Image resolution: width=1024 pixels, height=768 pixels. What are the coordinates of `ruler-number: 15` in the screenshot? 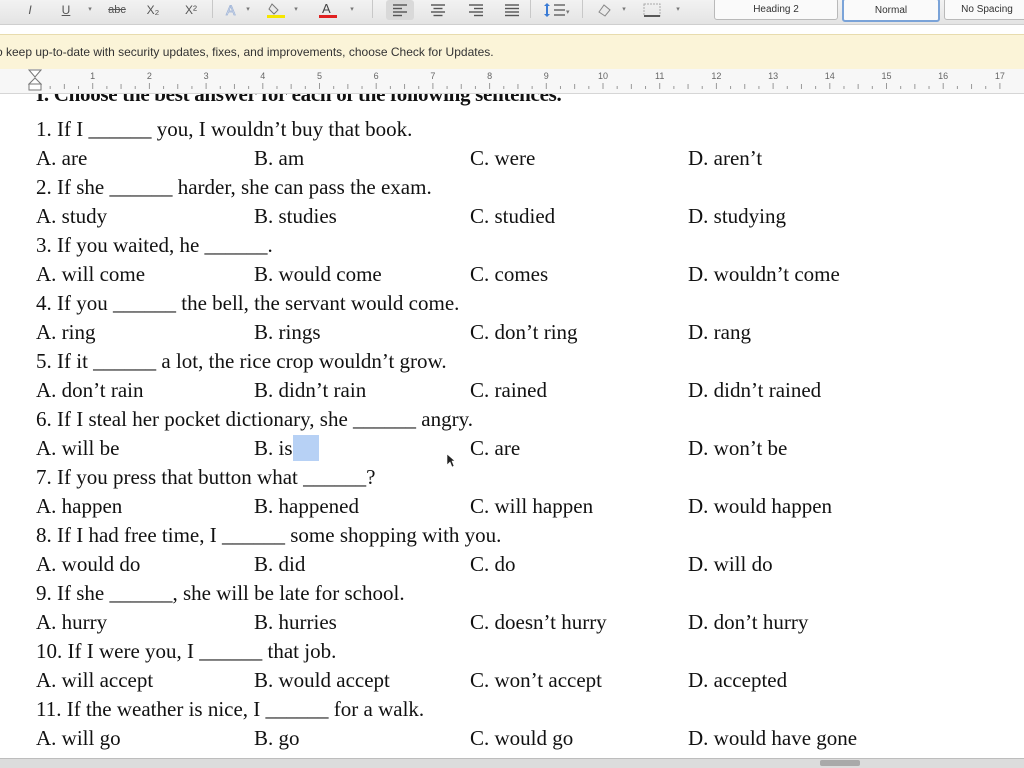 It's located at (886, 76).